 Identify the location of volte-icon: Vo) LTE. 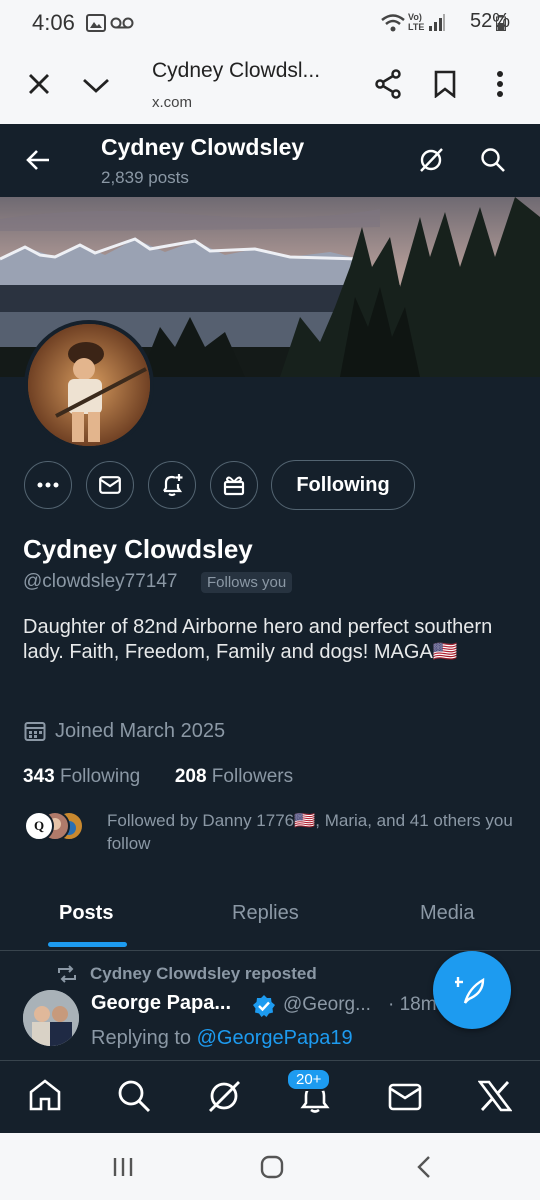
(416, 22).